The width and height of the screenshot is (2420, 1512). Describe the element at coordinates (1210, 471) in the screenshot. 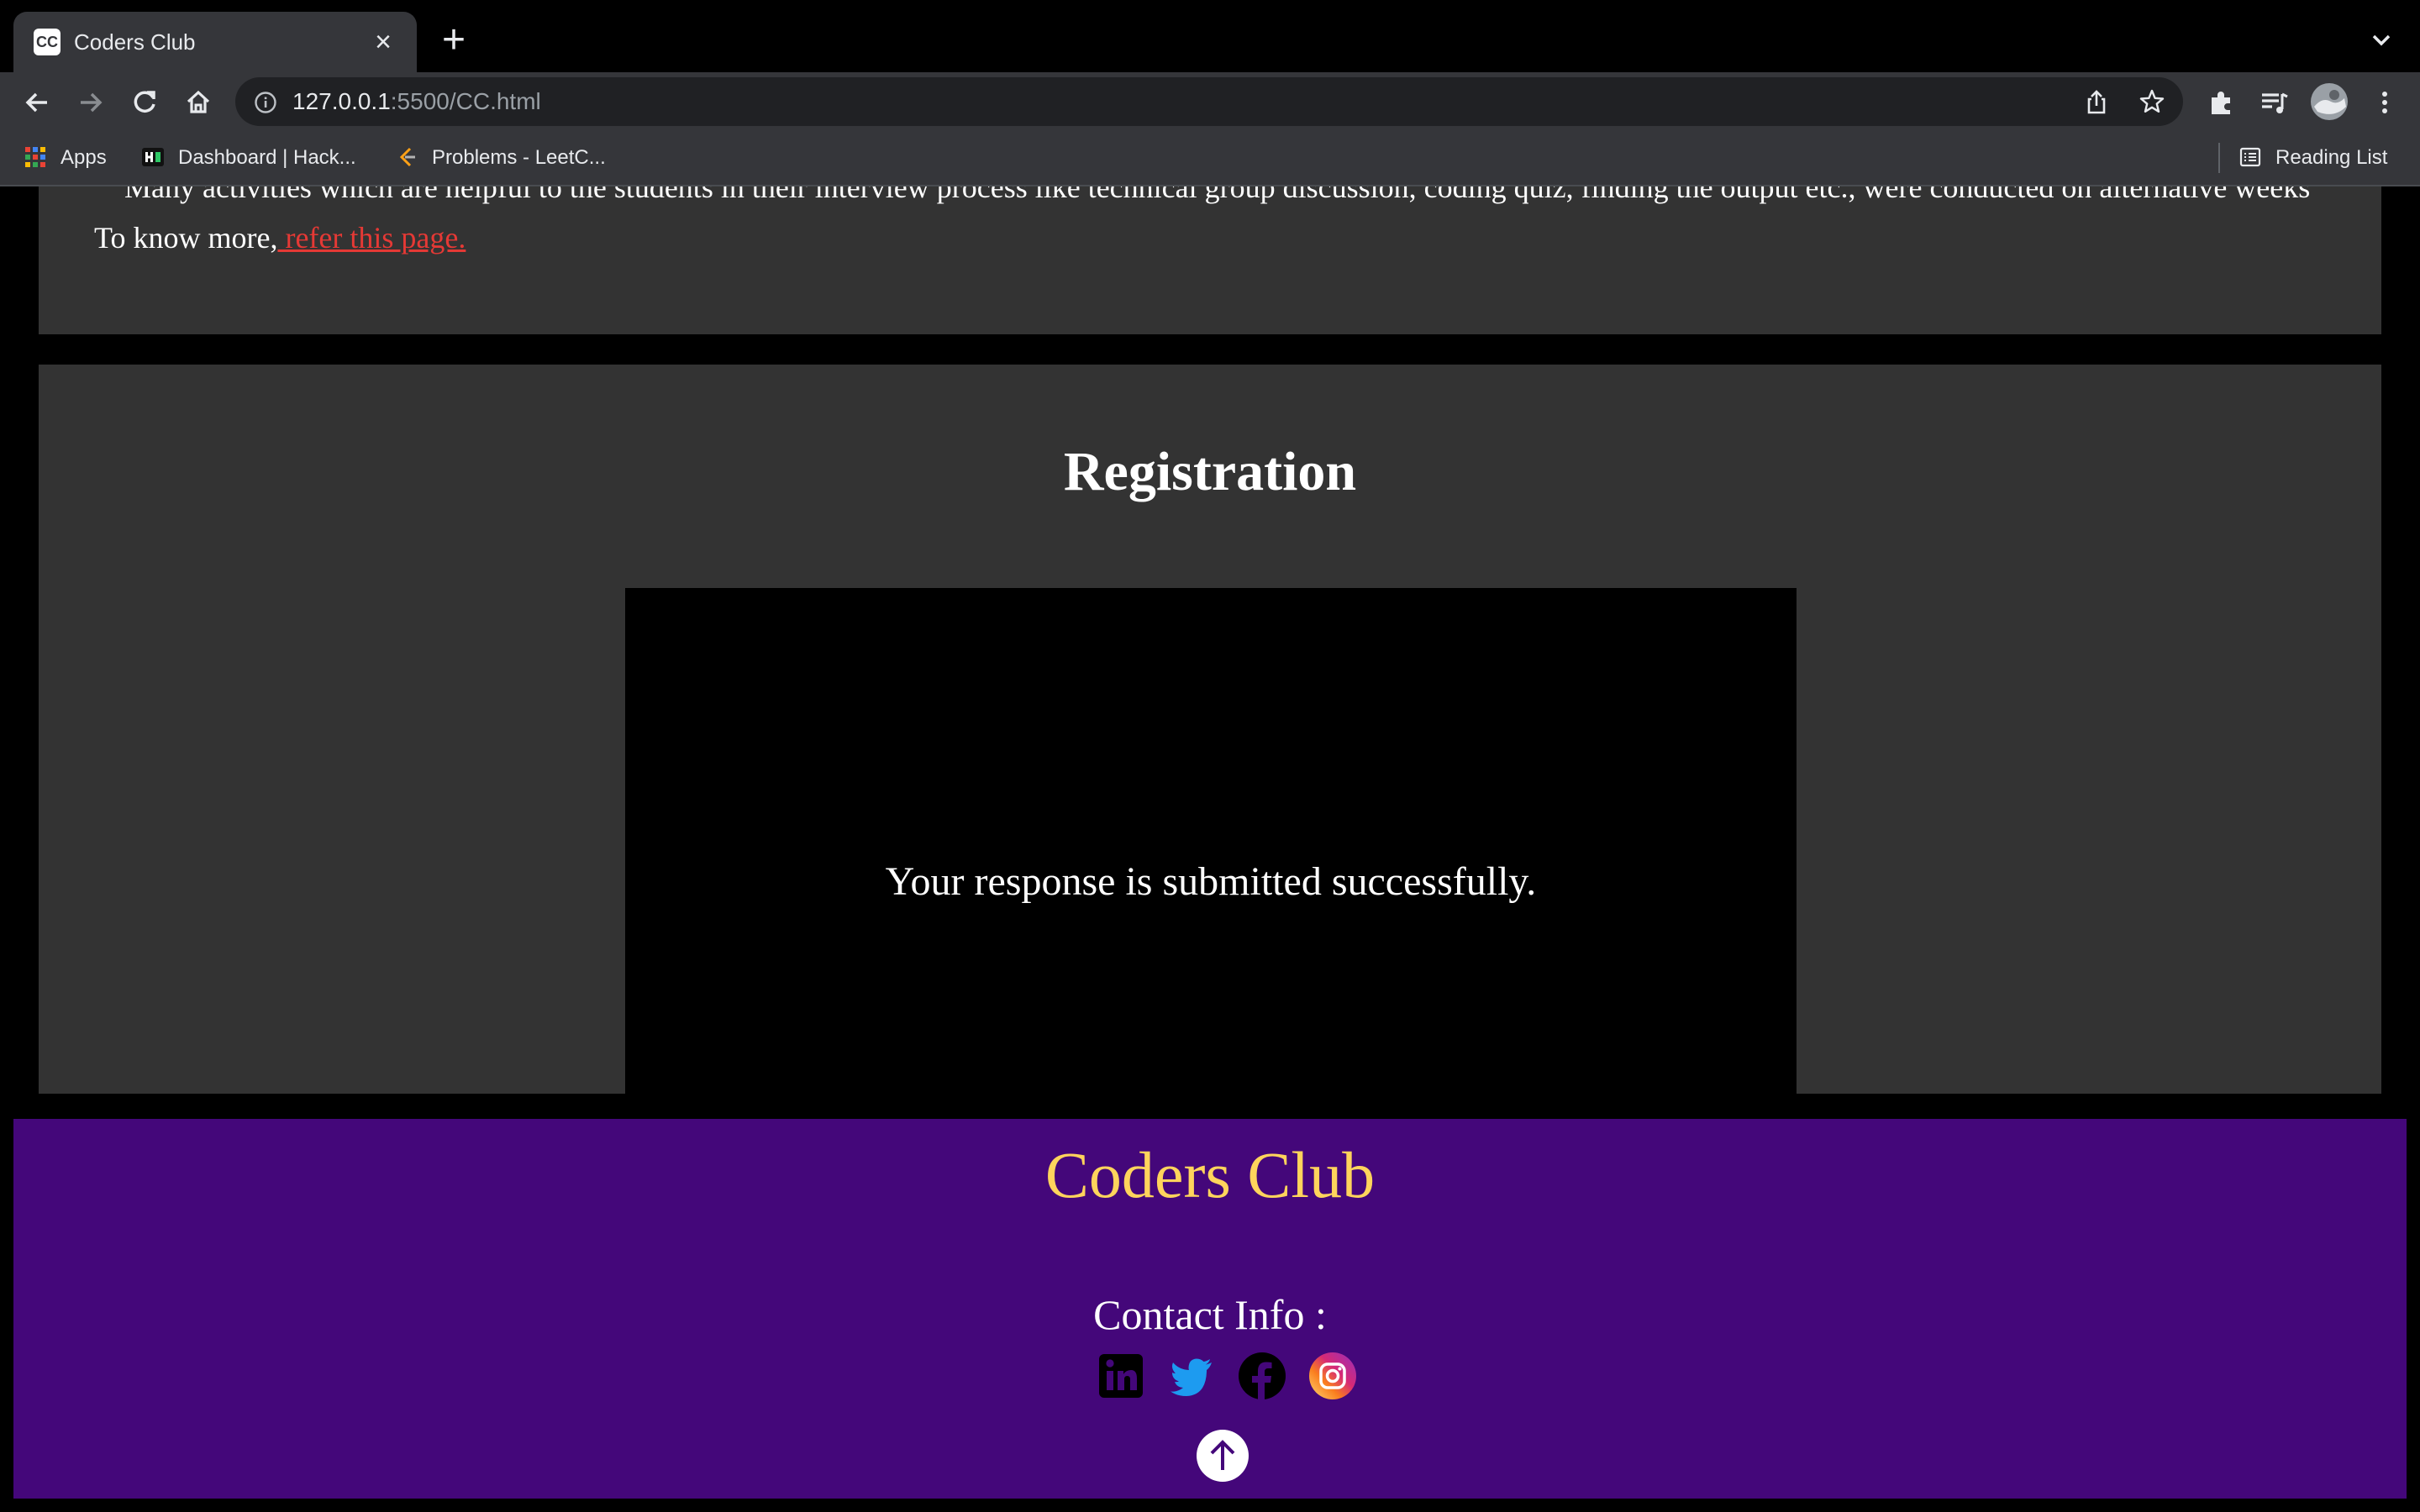

I see `registration-title: Registration` at that location.